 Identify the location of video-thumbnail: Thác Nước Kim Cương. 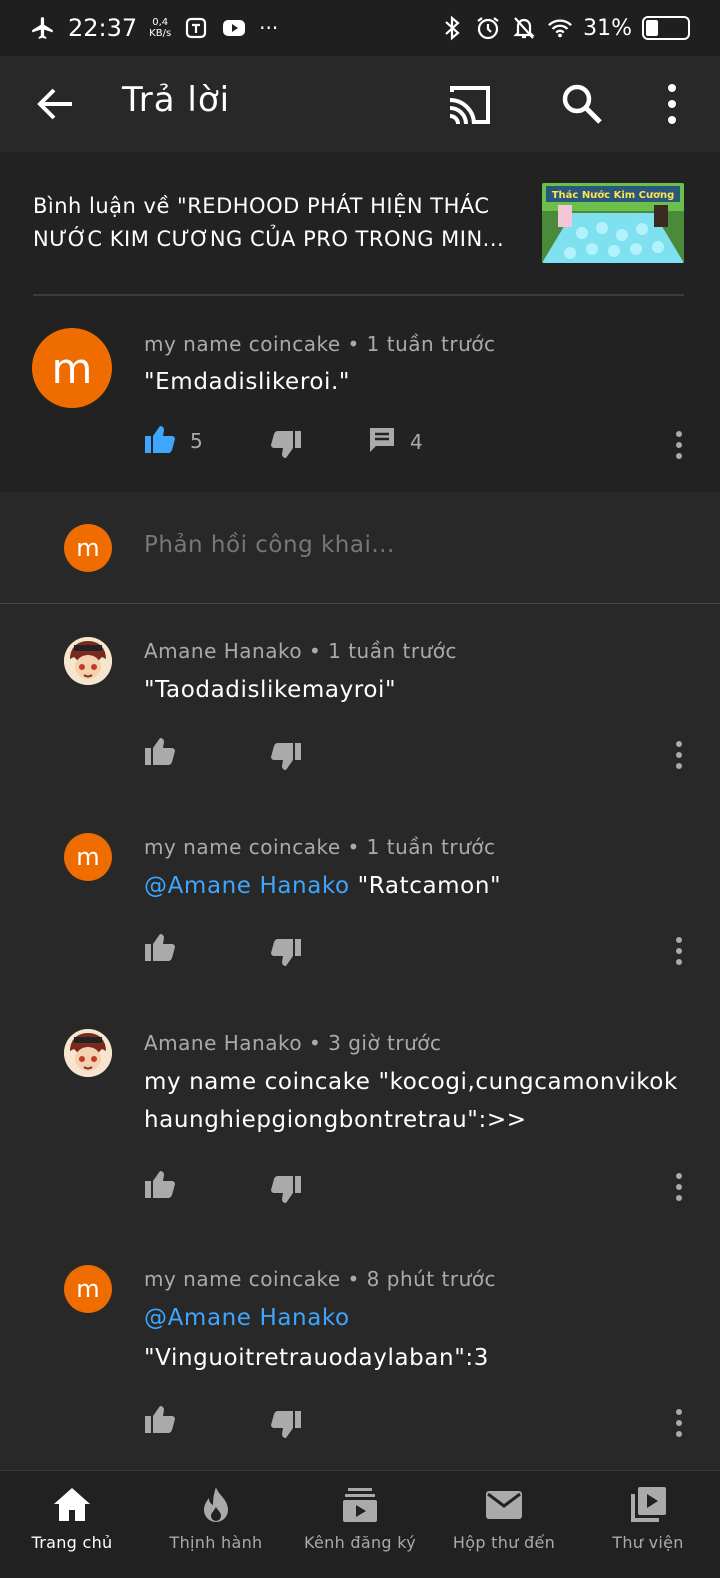
(613, 223).